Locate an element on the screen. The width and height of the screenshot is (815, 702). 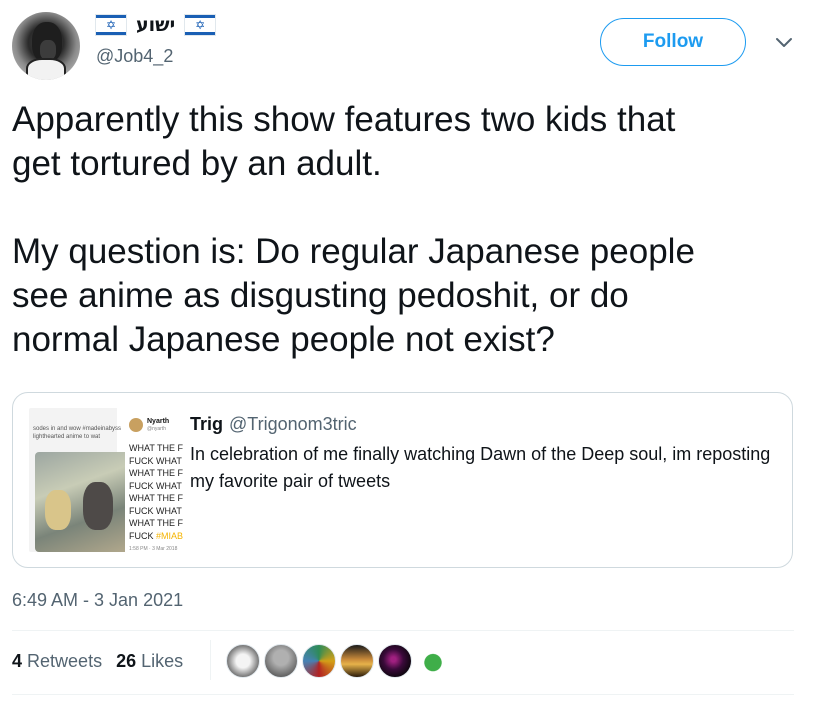
chevron-down-icon is located at coordinates (784, 42).